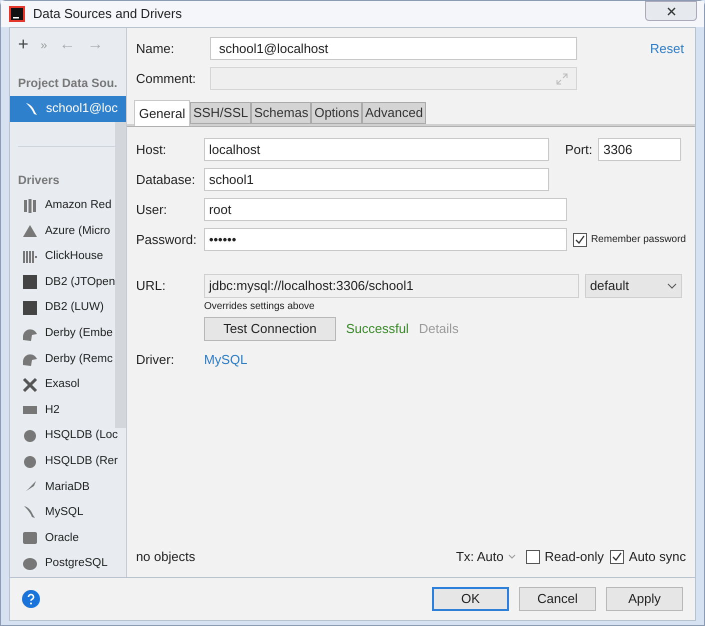 Image resolution: width=705 pixels, height=626 pixels. I want to click on checkbox-label: Auto sync, so click(657, 557).